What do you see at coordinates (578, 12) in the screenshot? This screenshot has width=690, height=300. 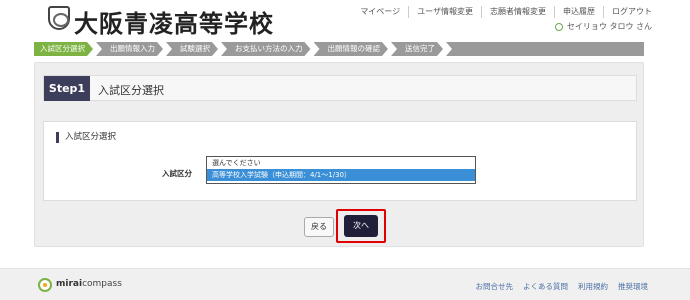 I see `nav-history-link: 申込履歴` at bounding box center [578, 12].